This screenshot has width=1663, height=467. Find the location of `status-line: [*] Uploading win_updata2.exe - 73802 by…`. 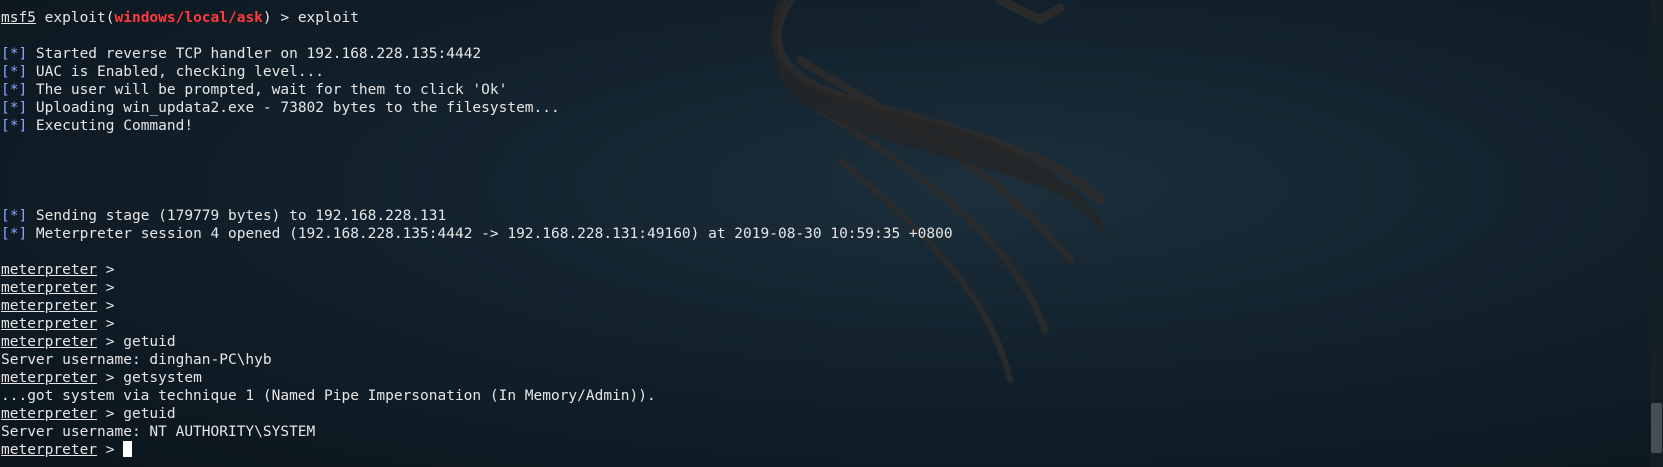

status-line: [*] Uploading win_updata2.exe - 73802 by… is located at coordinates (825, 108).